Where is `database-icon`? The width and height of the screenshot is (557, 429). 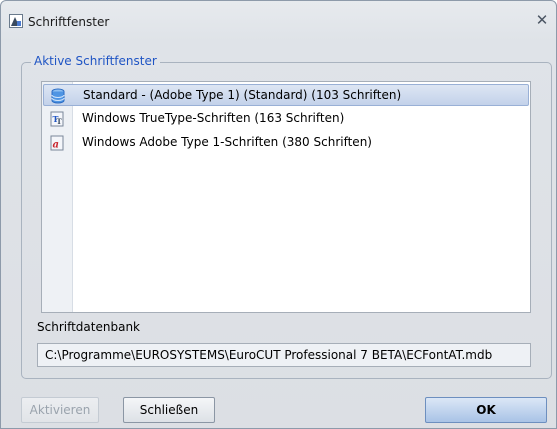
database-icon is located at coordinates (58, 96).